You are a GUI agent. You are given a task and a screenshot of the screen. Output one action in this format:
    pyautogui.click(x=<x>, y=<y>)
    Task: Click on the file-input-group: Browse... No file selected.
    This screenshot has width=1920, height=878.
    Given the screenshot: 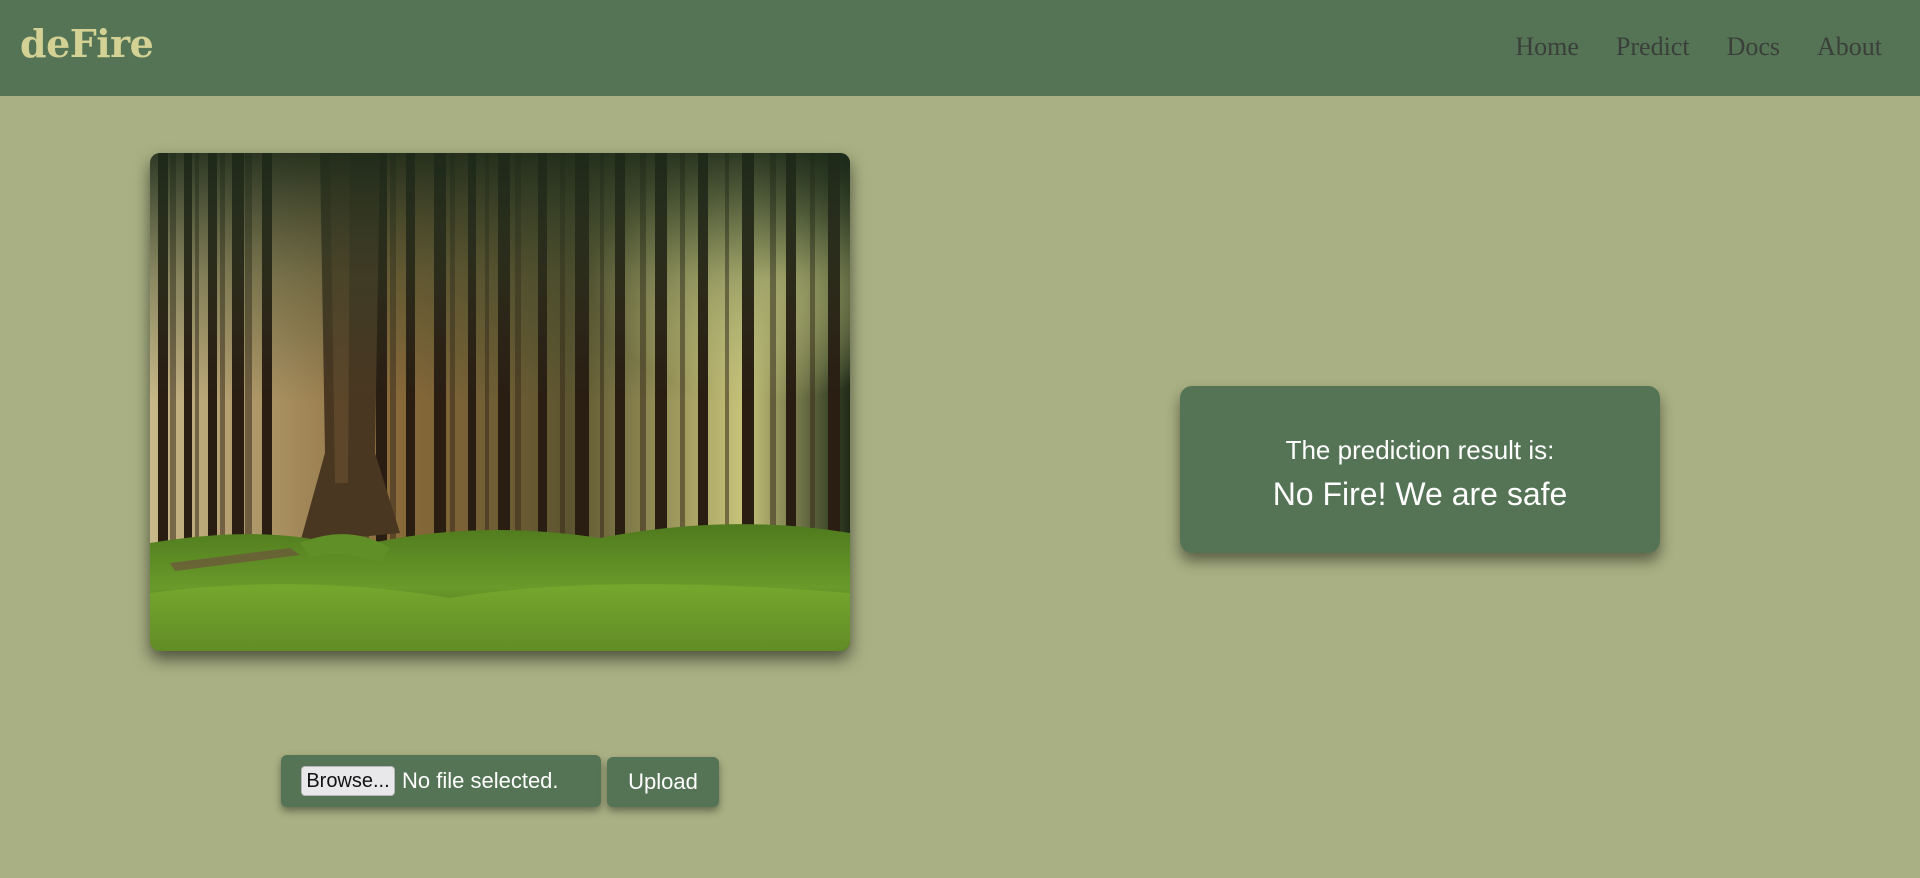 What is the action you would take?
    pyautogui.click(x=441, y=781)
    